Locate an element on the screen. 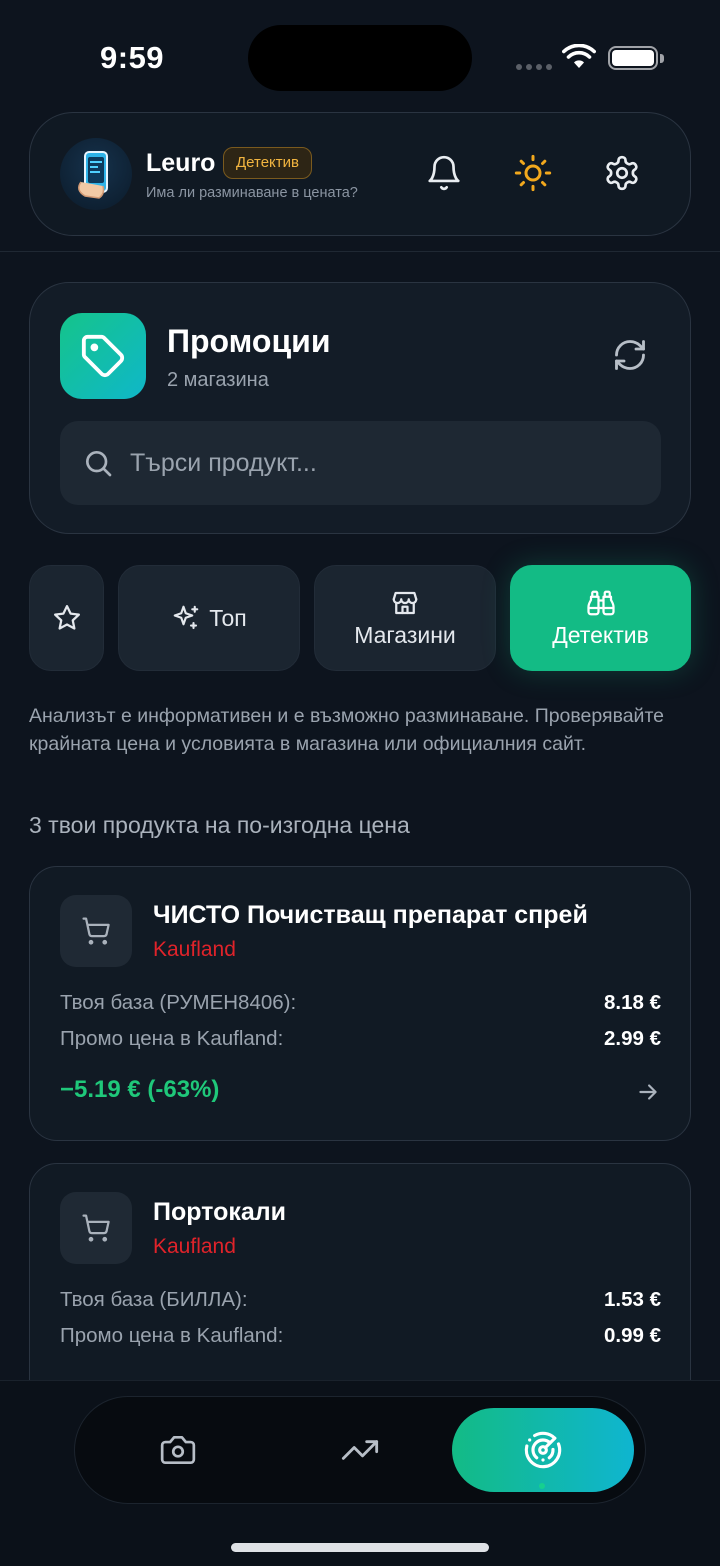 Image resolution: width=720 pixels, height=1566 pixels. search-input is located at coordinates (380, 463).